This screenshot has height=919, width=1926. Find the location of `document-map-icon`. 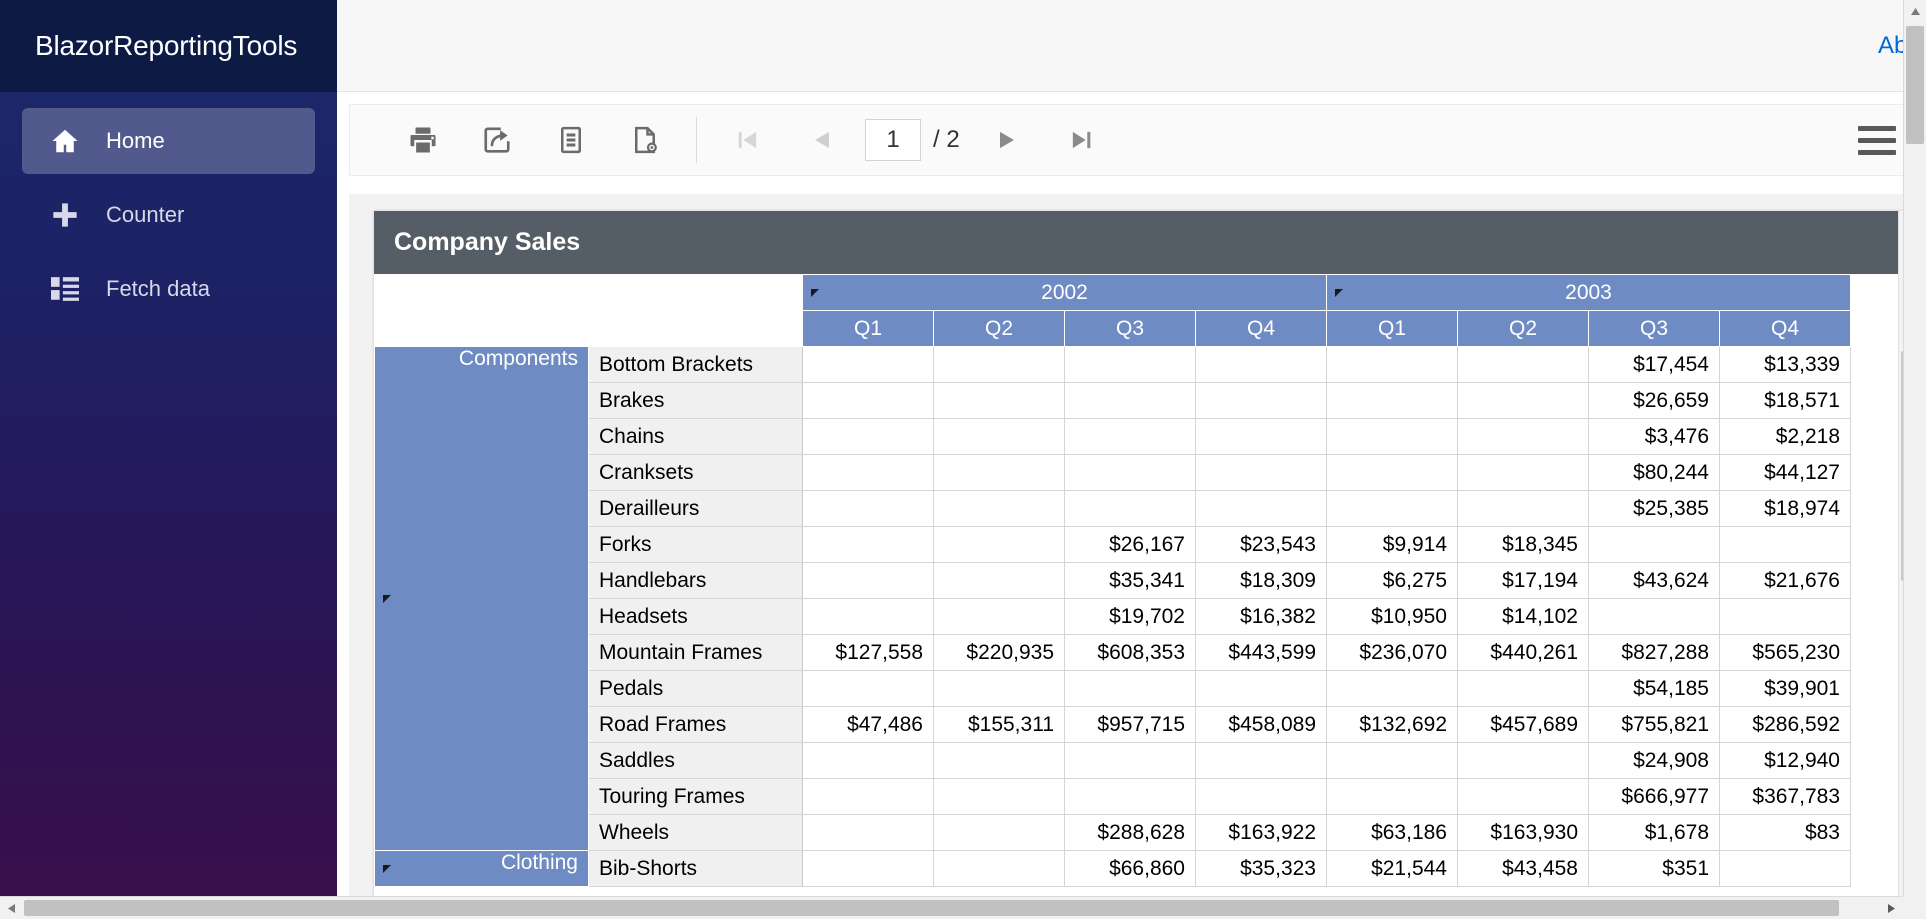

document-map-icon is located at coordinates (571, 140).